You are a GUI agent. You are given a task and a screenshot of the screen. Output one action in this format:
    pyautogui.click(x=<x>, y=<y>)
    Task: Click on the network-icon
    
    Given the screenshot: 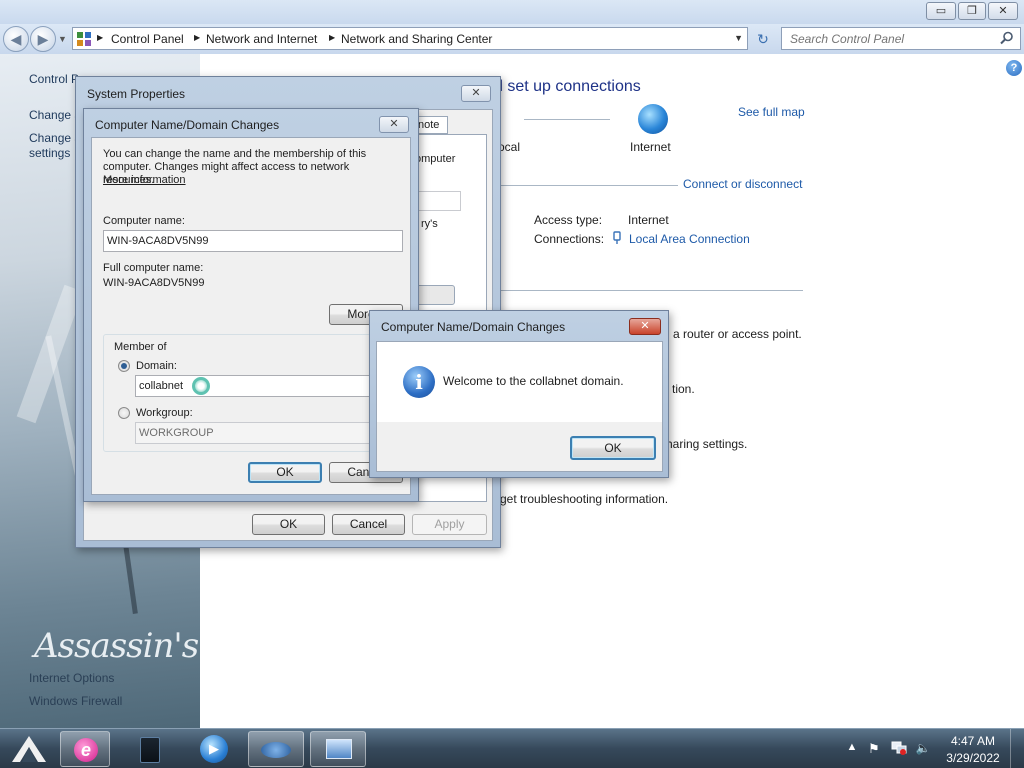 What is the action you would take?
    pyautogui.click(x=276, y=750)
    